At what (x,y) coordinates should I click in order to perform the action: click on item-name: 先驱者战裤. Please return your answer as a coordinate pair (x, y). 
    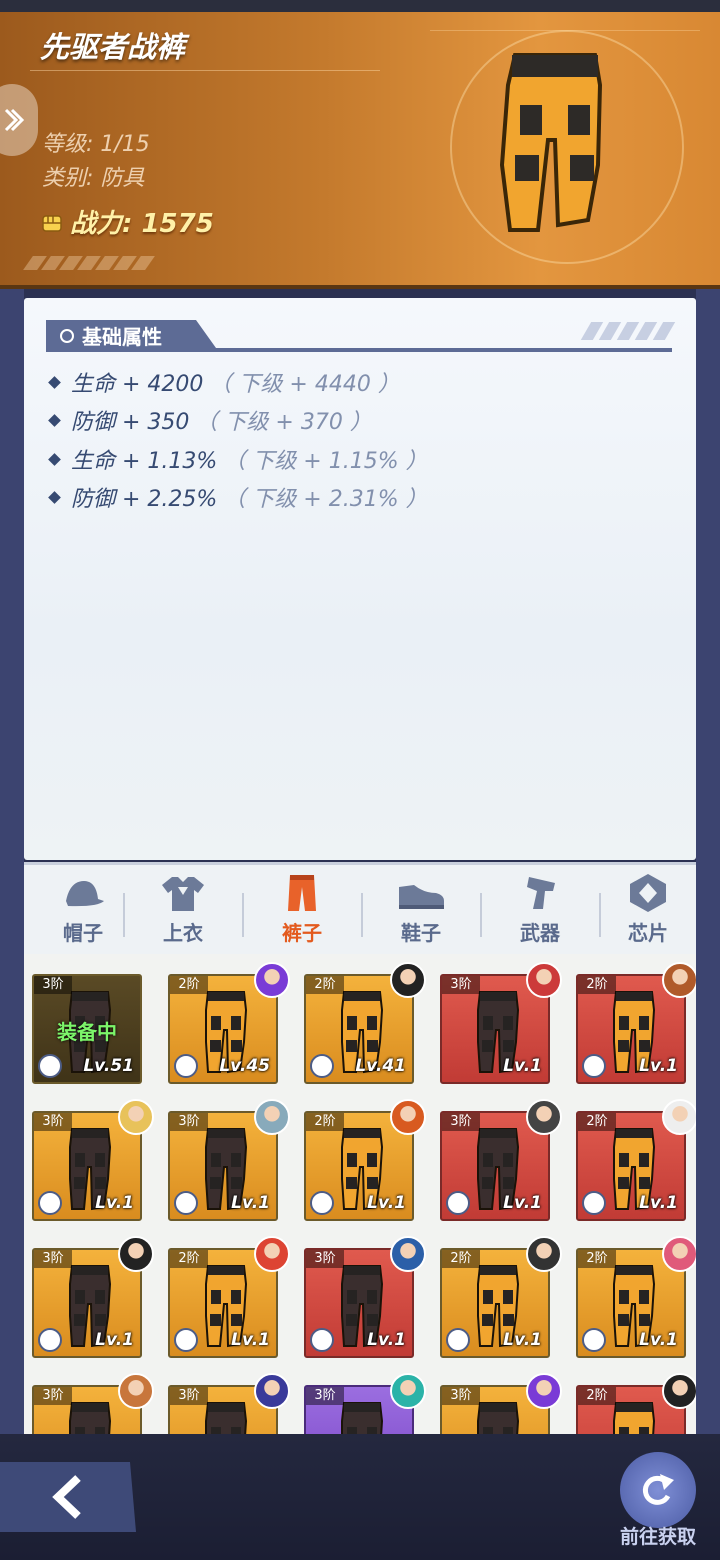
    Looking at the image, I should click on (113, 47).